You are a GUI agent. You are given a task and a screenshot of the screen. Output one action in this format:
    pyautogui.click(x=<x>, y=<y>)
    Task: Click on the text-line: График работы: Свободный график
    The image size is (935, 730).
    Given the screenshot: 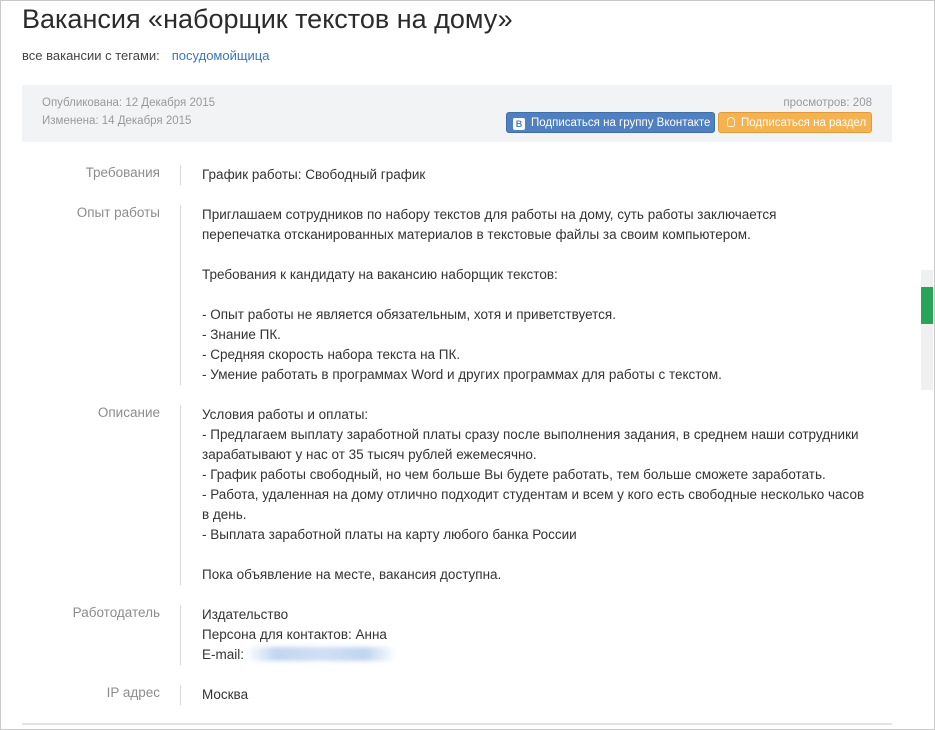 What is the action you would take?
    pyautogui.click(x=314, y=174)
    